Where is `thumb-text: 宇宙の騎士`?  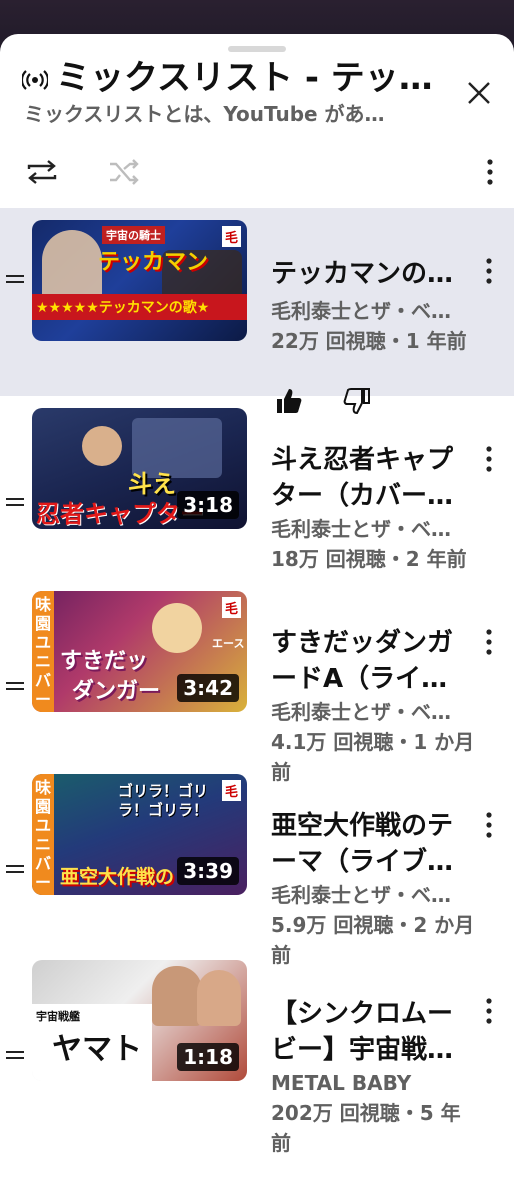
thumb-text: 宇宙の騎士 is located at coordinates (133, 235).